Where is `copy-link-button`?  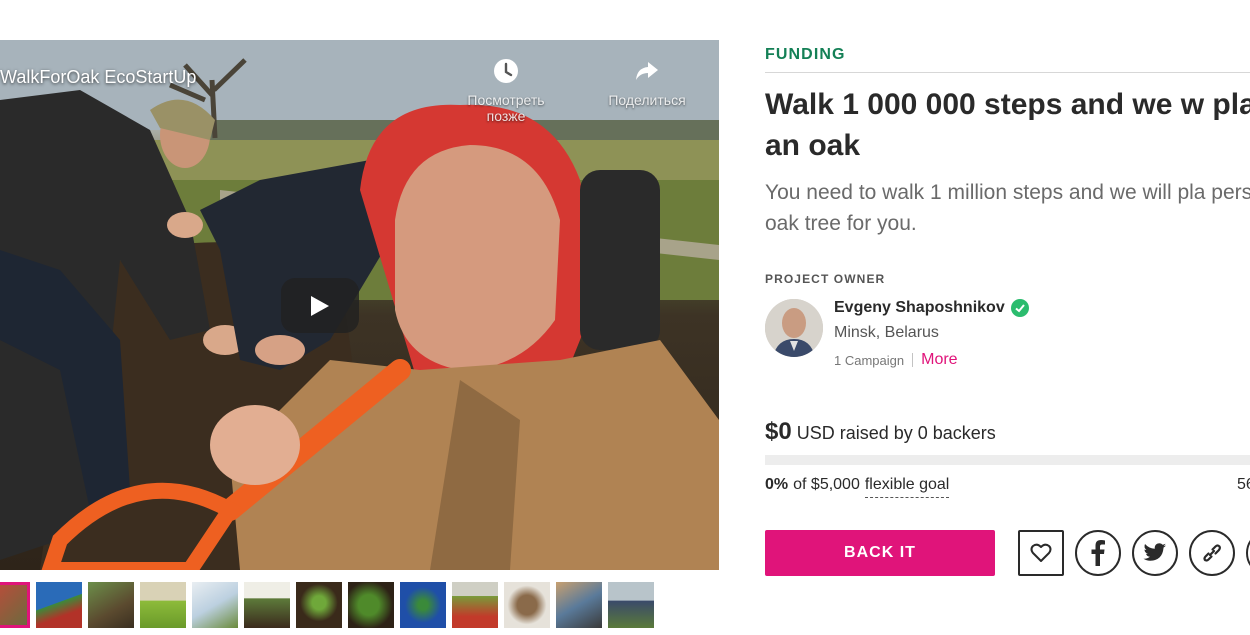
copy-link-button is located at coordinates (1212, 553).